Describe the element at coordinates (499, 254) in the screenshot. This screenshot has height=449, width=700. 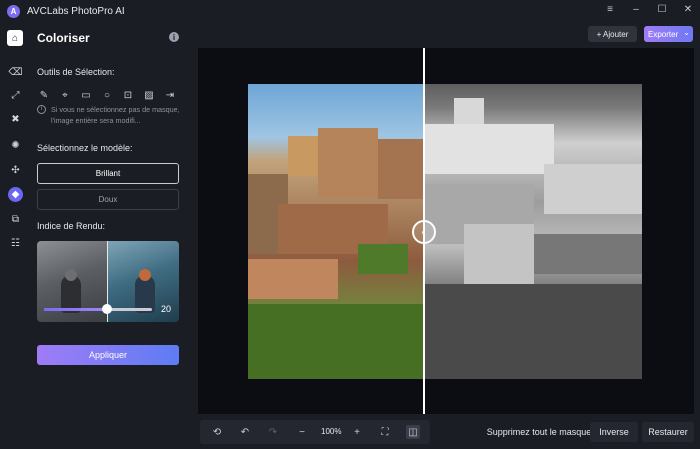
I see `bw-house` at that location.